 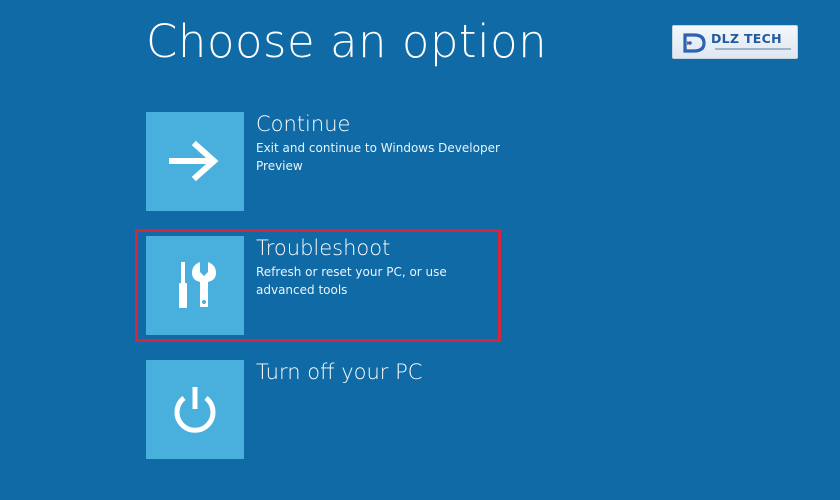 I want to click on option-title: Troubleshoot, so click(x=323, y=248).